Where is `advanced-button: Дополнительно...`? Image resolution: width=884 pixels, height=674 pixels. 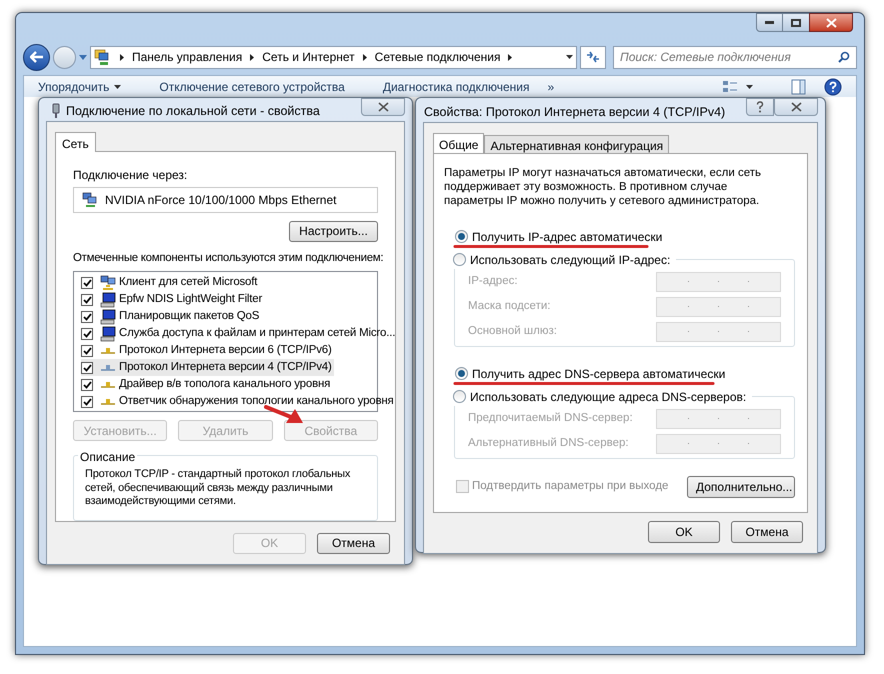 advanced-button: Дополнительно... is located at coordinates (741, 487).